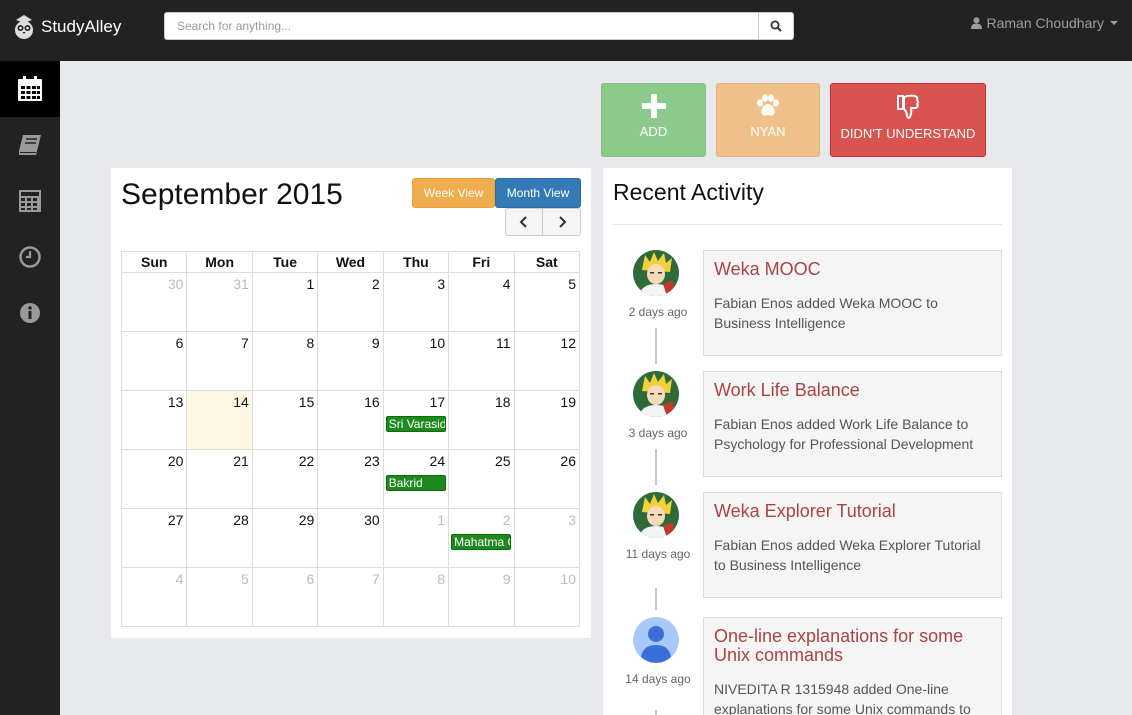 Image resolution: width=1132 pixels, height=715 pixels. I want to click on sidebar-item-calendar, so click(30, 89).